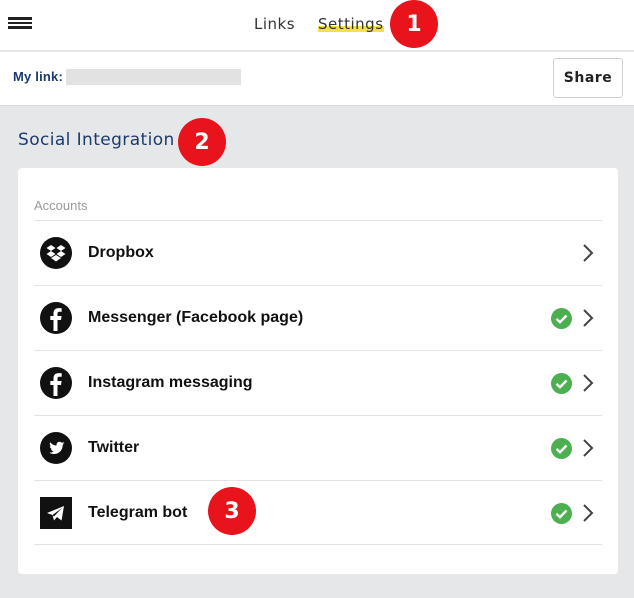  I want to click on annotation-badge-1: 1, so click(414, 24).